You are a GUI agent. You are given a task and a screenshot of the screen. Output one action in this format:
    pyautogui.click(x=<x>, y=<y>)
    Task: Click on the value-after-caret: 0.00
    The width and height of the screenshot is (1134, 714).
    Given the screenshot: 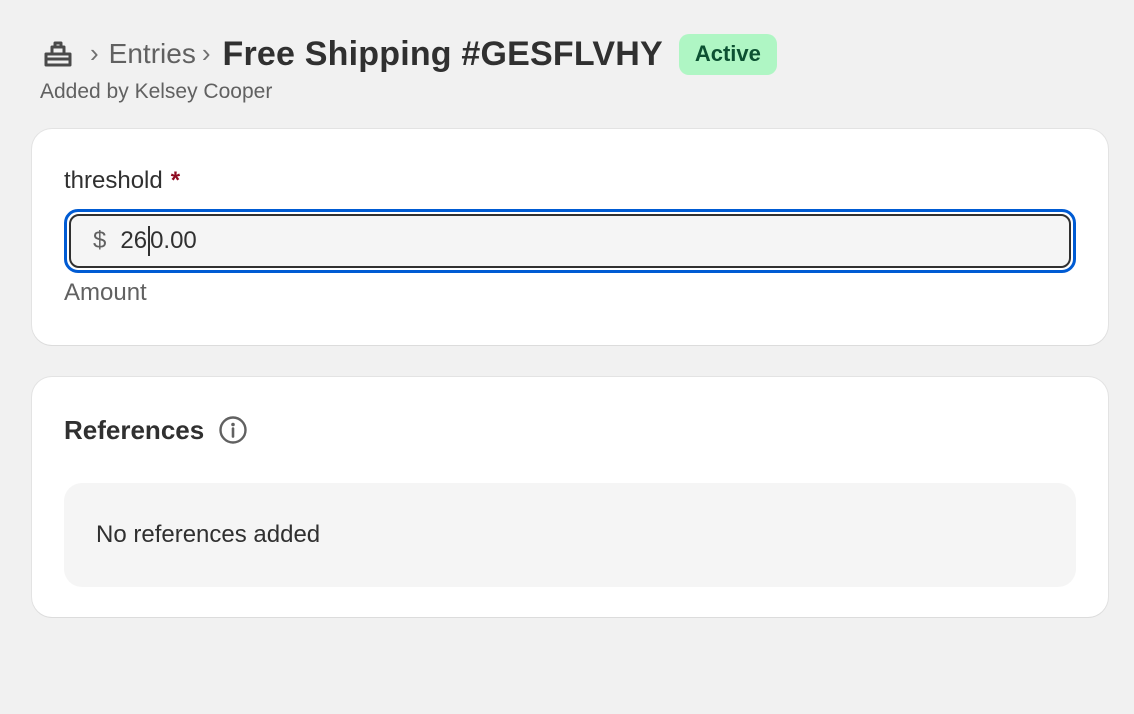 What is the action you would take?
    pyautogui.click(x=173, y=240)
    